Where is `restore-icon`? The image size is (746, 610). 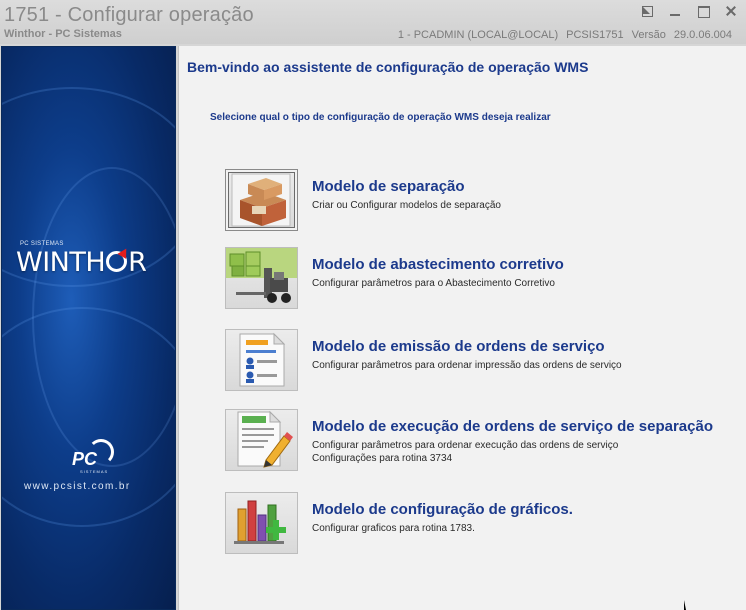 restore-icon is located at coordinates (647, 11).